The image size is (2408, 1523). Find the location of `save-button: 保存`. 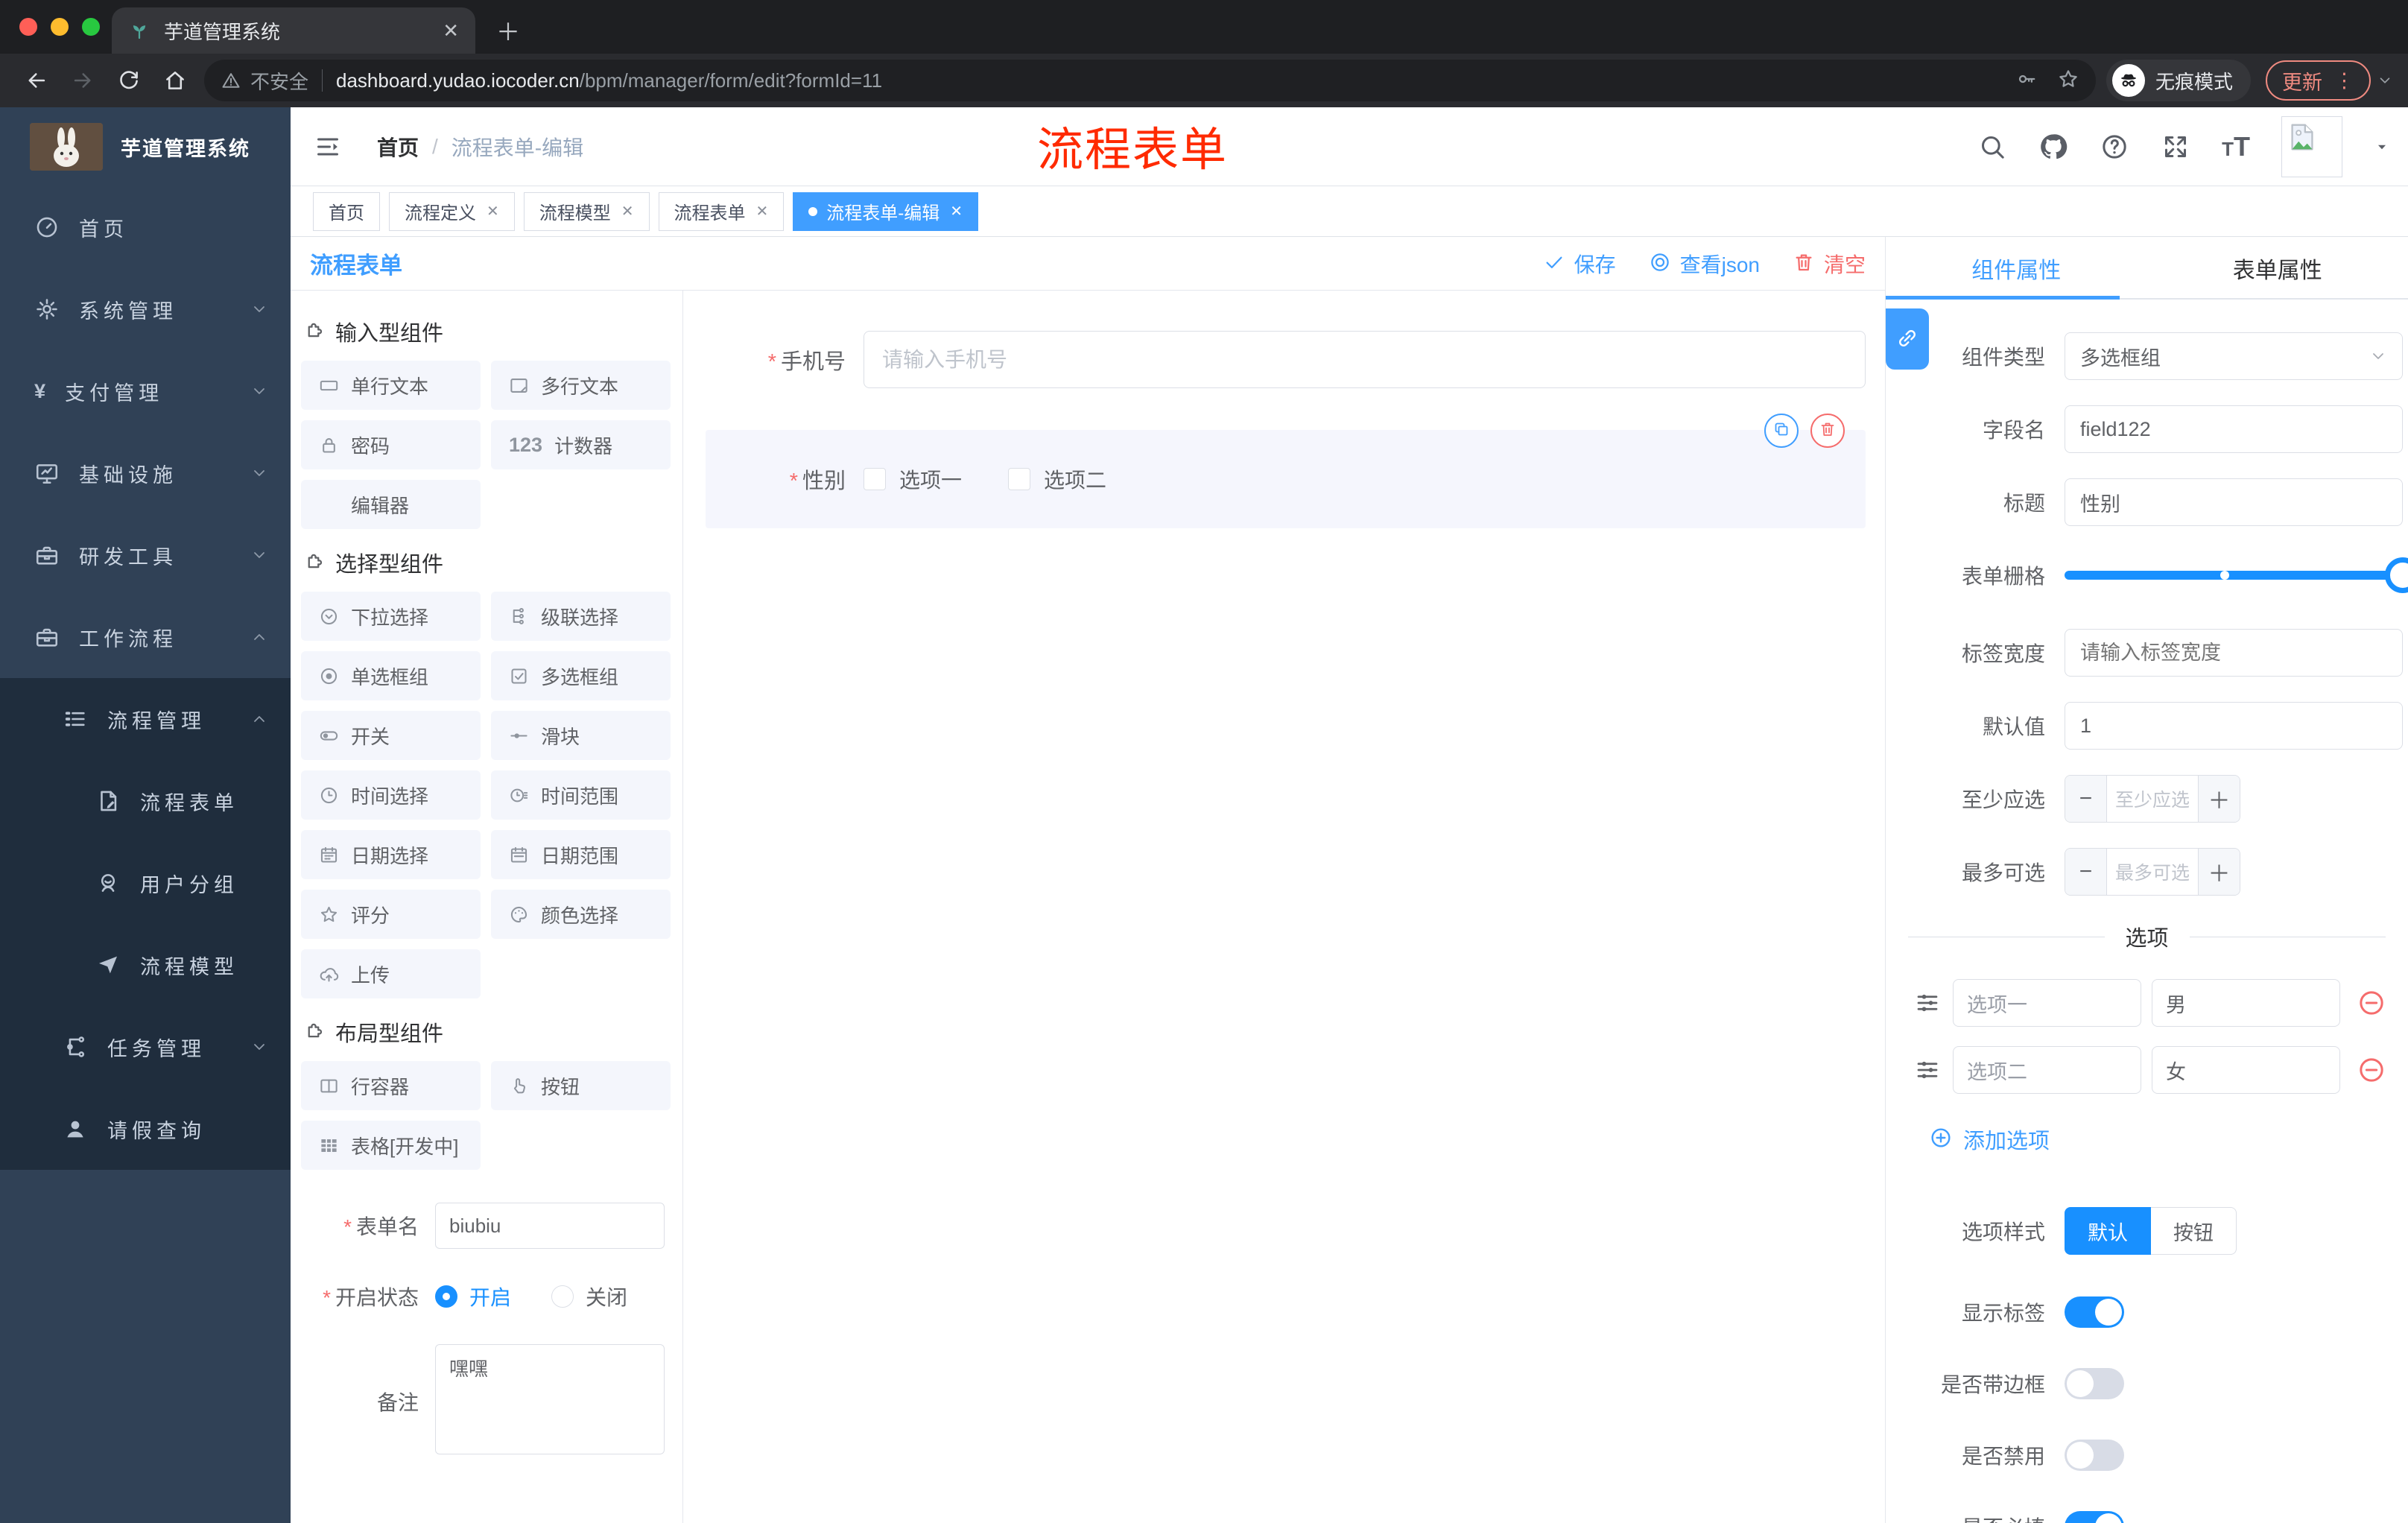

save-button: 保存 is located at coordinates (1579, 264).